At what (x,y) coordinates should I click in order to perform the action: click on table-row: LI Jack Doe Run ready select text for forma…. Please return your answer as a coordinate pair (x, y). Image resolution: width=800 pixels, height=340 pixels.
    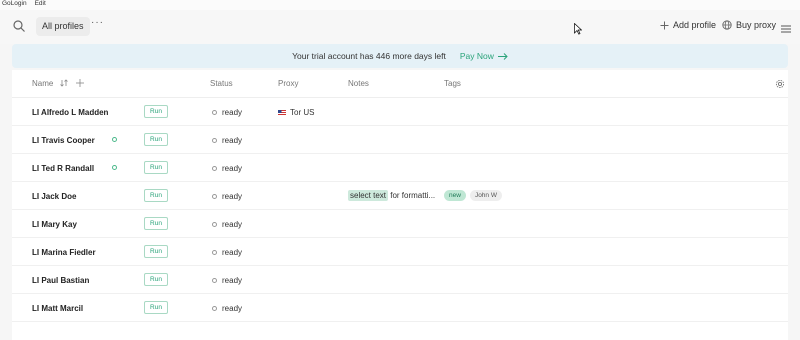
    Looking at the image, I should click on (400, 196).